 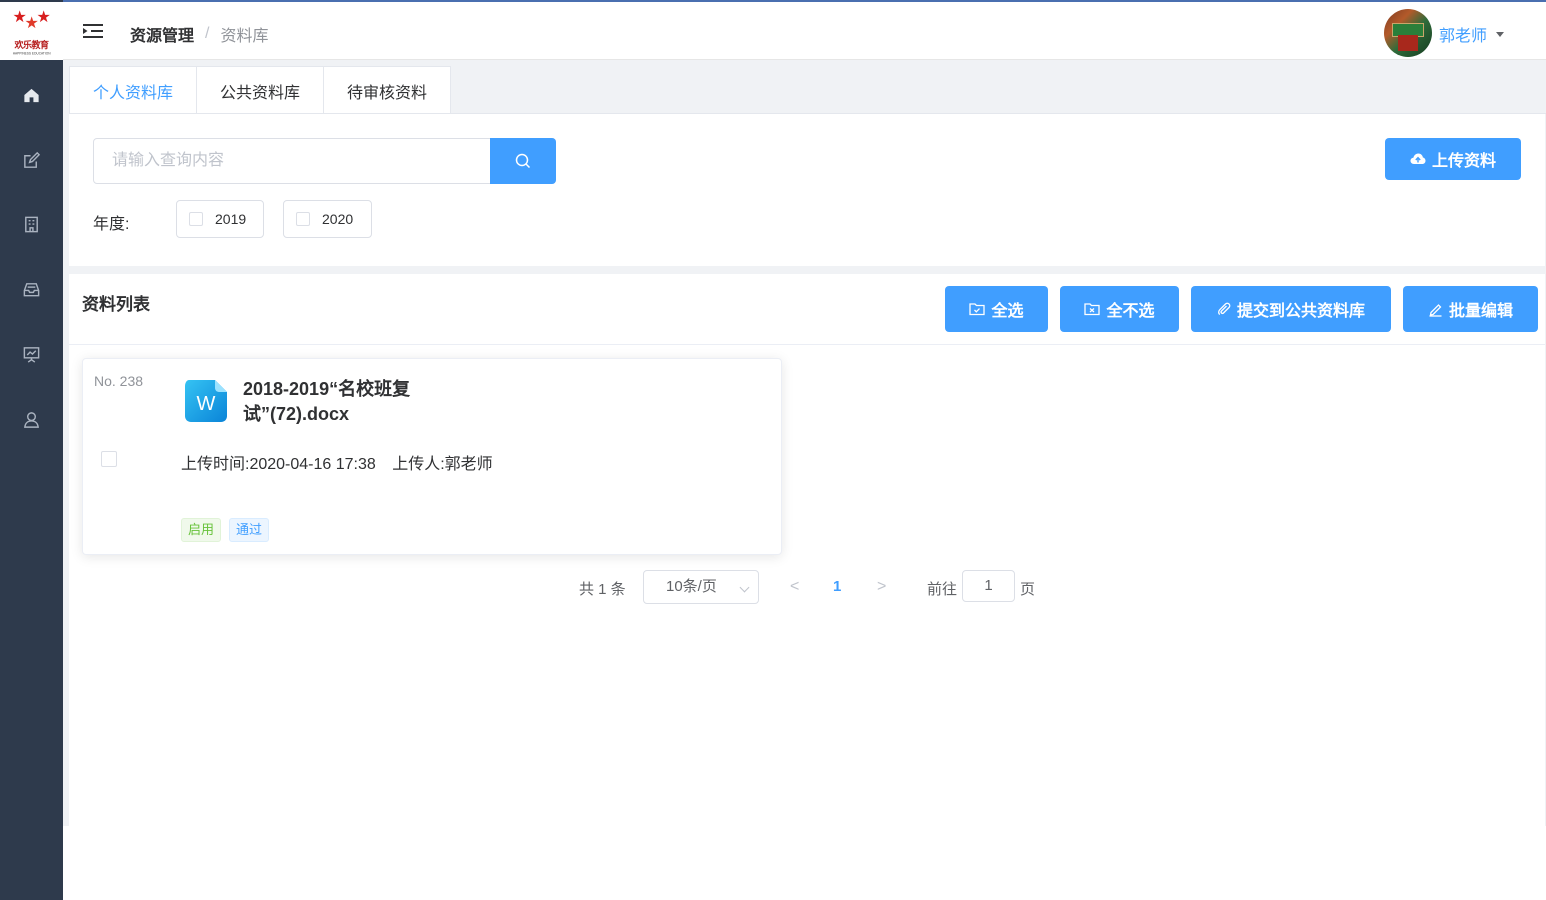 What do you see at coordinates (744, 587) in the screenshot?
I see `chevron-down-icon` at bounding box center [744, 587].